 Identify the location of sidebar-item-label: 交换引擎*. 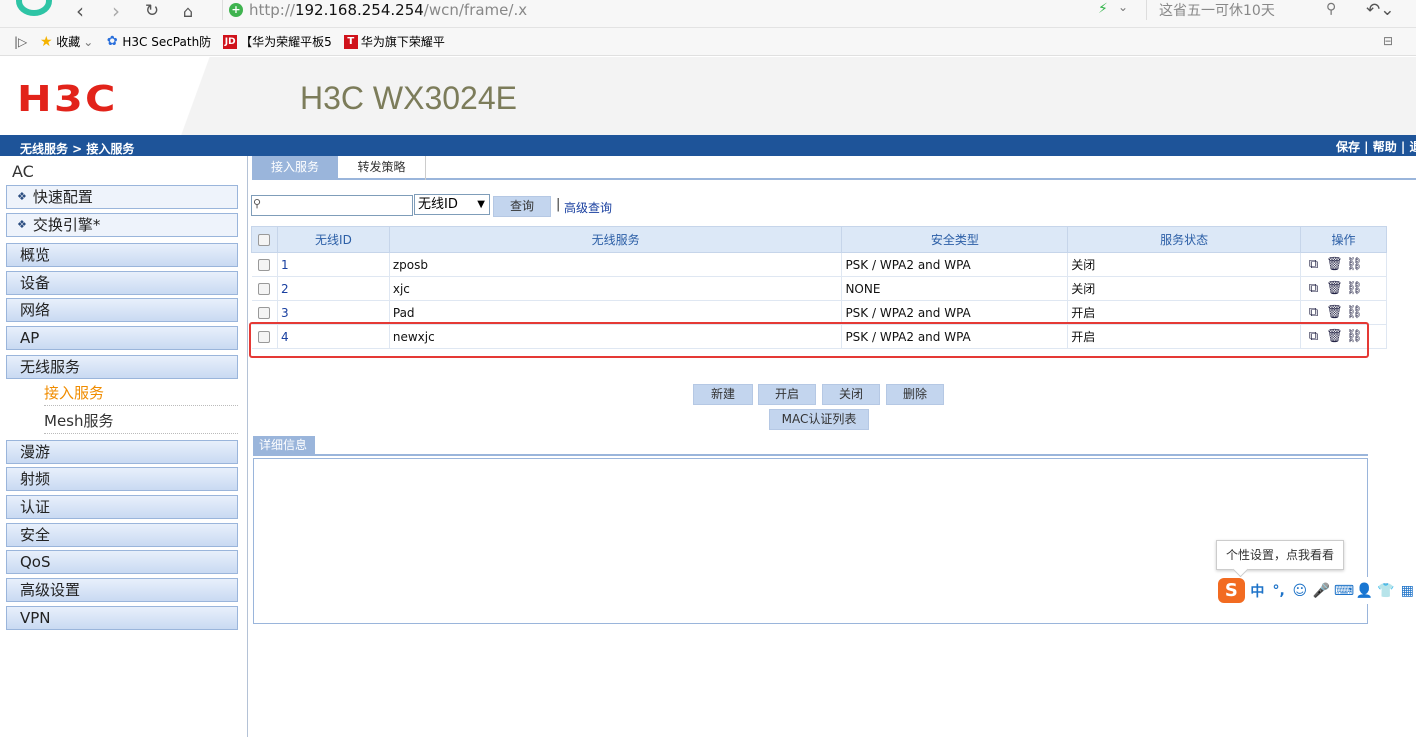
(66, 225).